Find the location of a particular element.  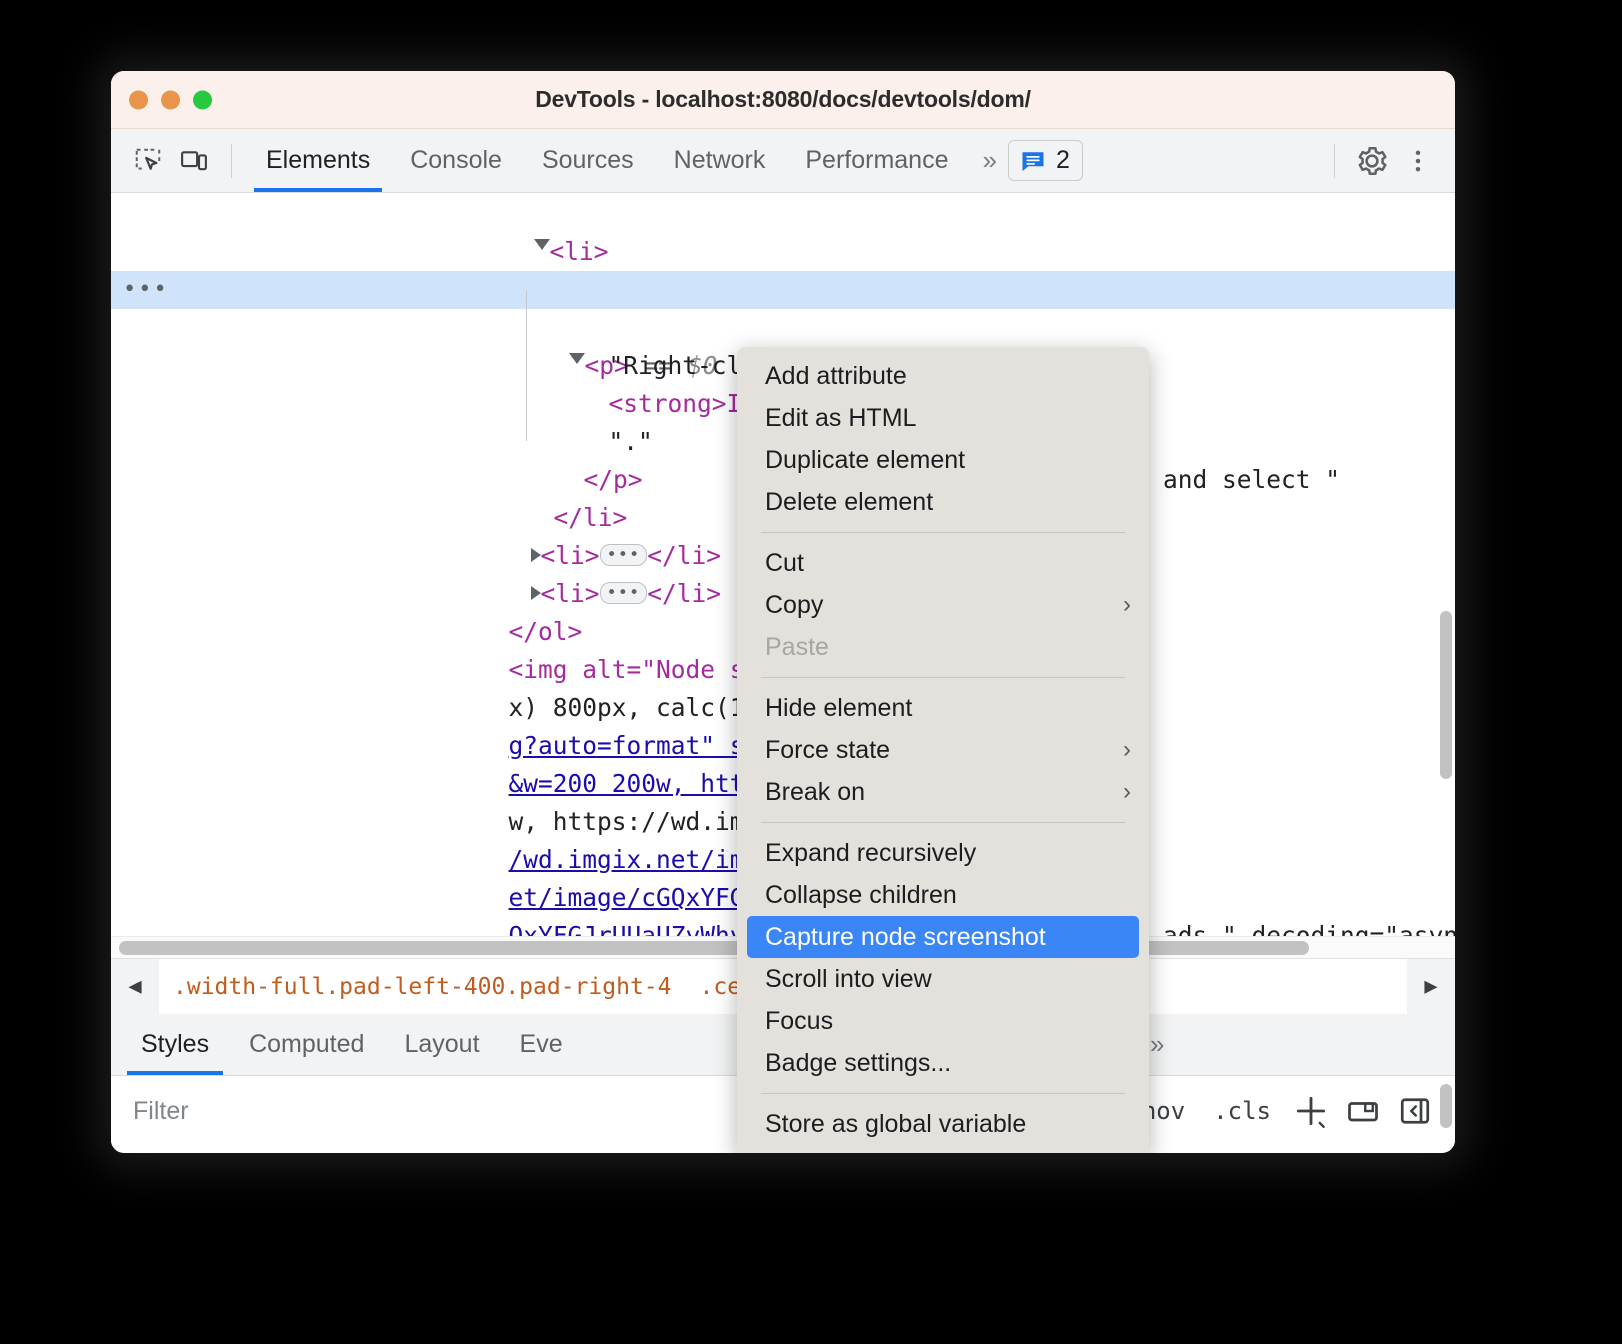

ctx-break-on-label: Break on is located at coordinates (815, 791).